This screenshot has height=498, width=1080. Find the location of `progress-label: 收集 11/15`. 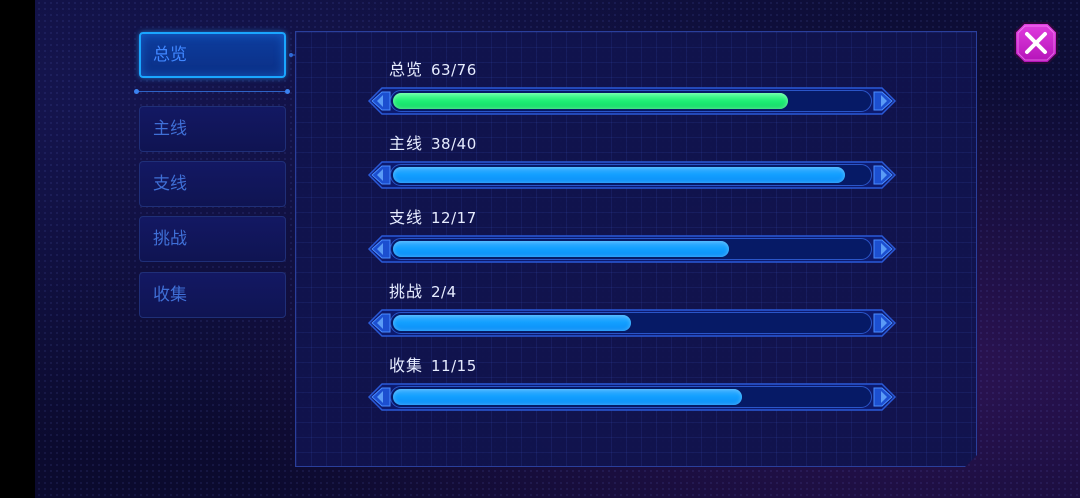

progress-label: 收集 11/15 is located at coordinates (433, 366).